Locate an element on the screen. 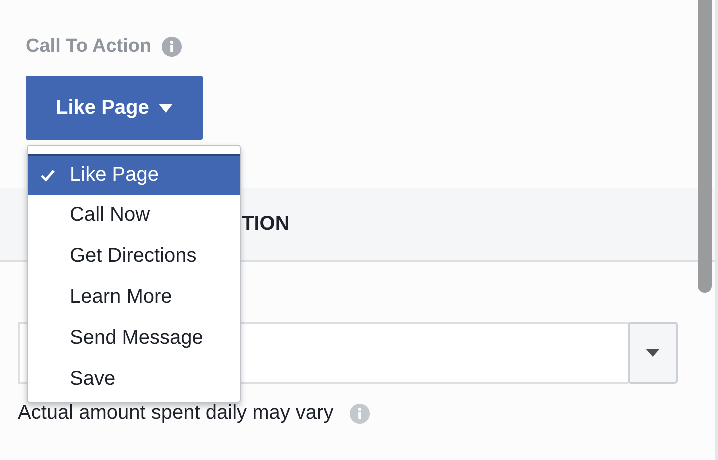  menu-item: Learn More is located at coordinates (134, 297).